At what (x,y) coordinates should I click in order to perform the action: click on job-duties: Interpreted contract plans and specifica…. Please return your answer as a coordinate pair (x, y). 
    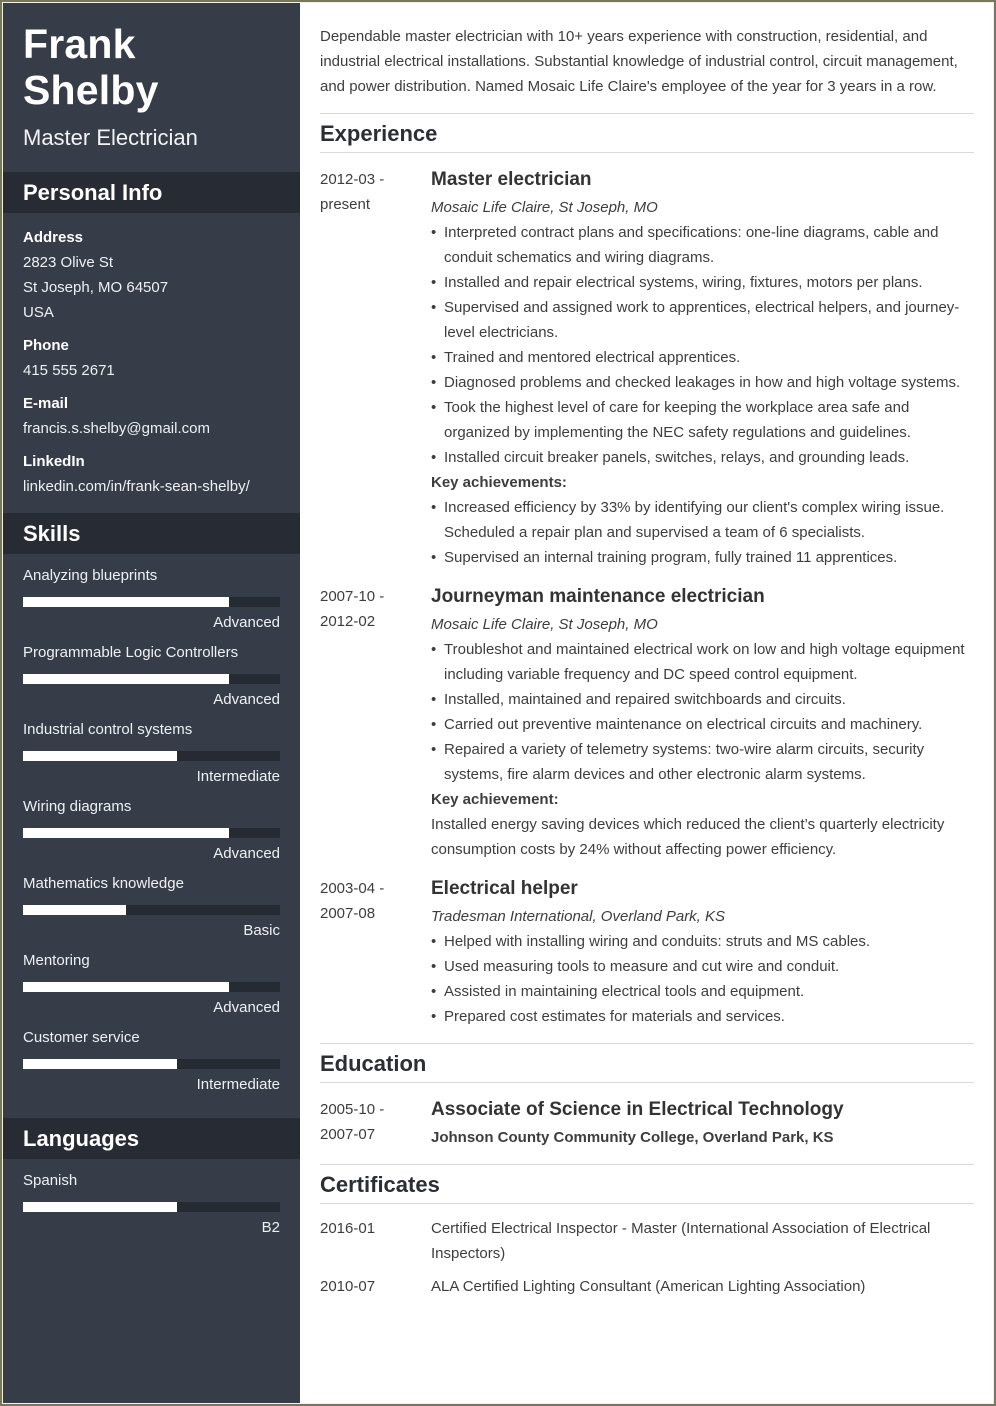
    Looking at the image, I should click on (702, 345).